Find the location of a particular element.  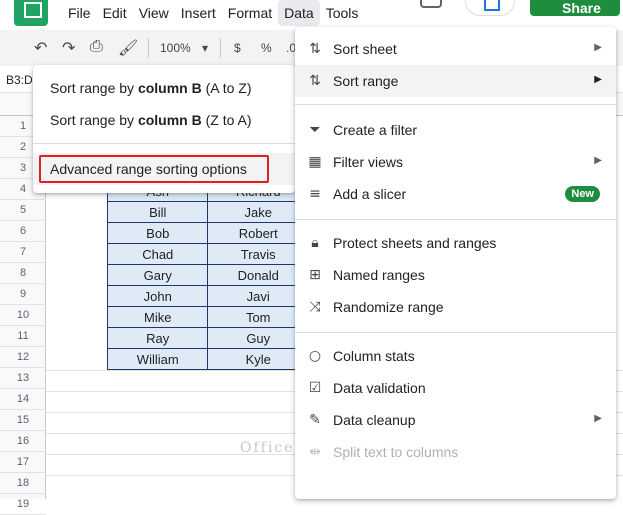

row-number: 5 is located at coordinates (23, 210).